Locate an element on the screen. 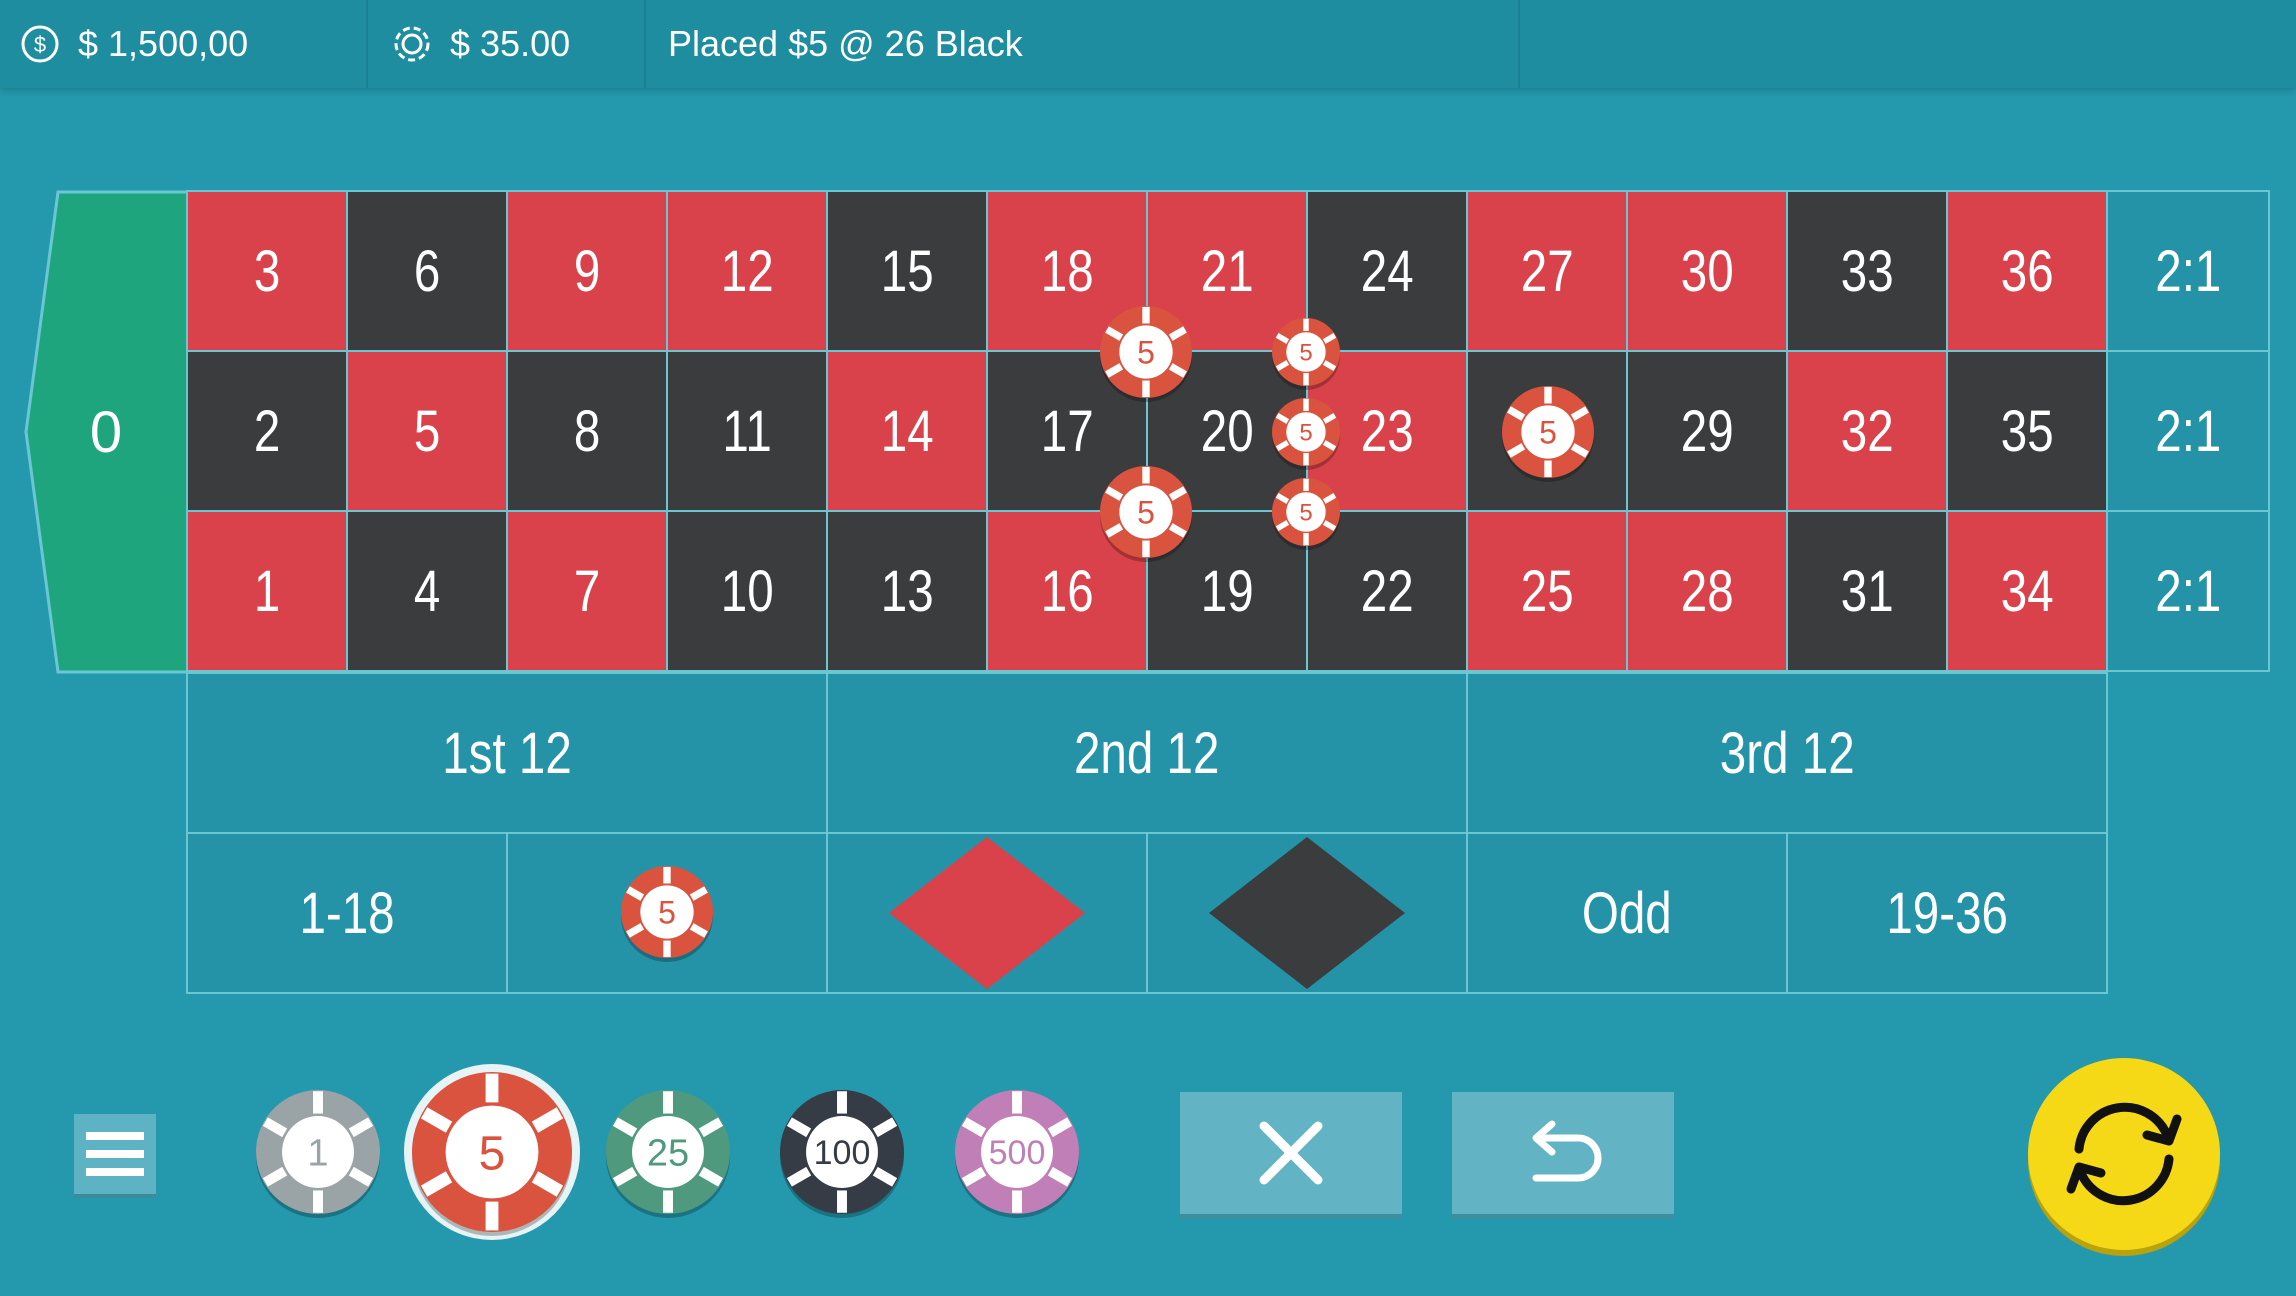 This screenshot has height=1296, width=2296. number-cell-34: 34 is located at coordinates (2027, 591).